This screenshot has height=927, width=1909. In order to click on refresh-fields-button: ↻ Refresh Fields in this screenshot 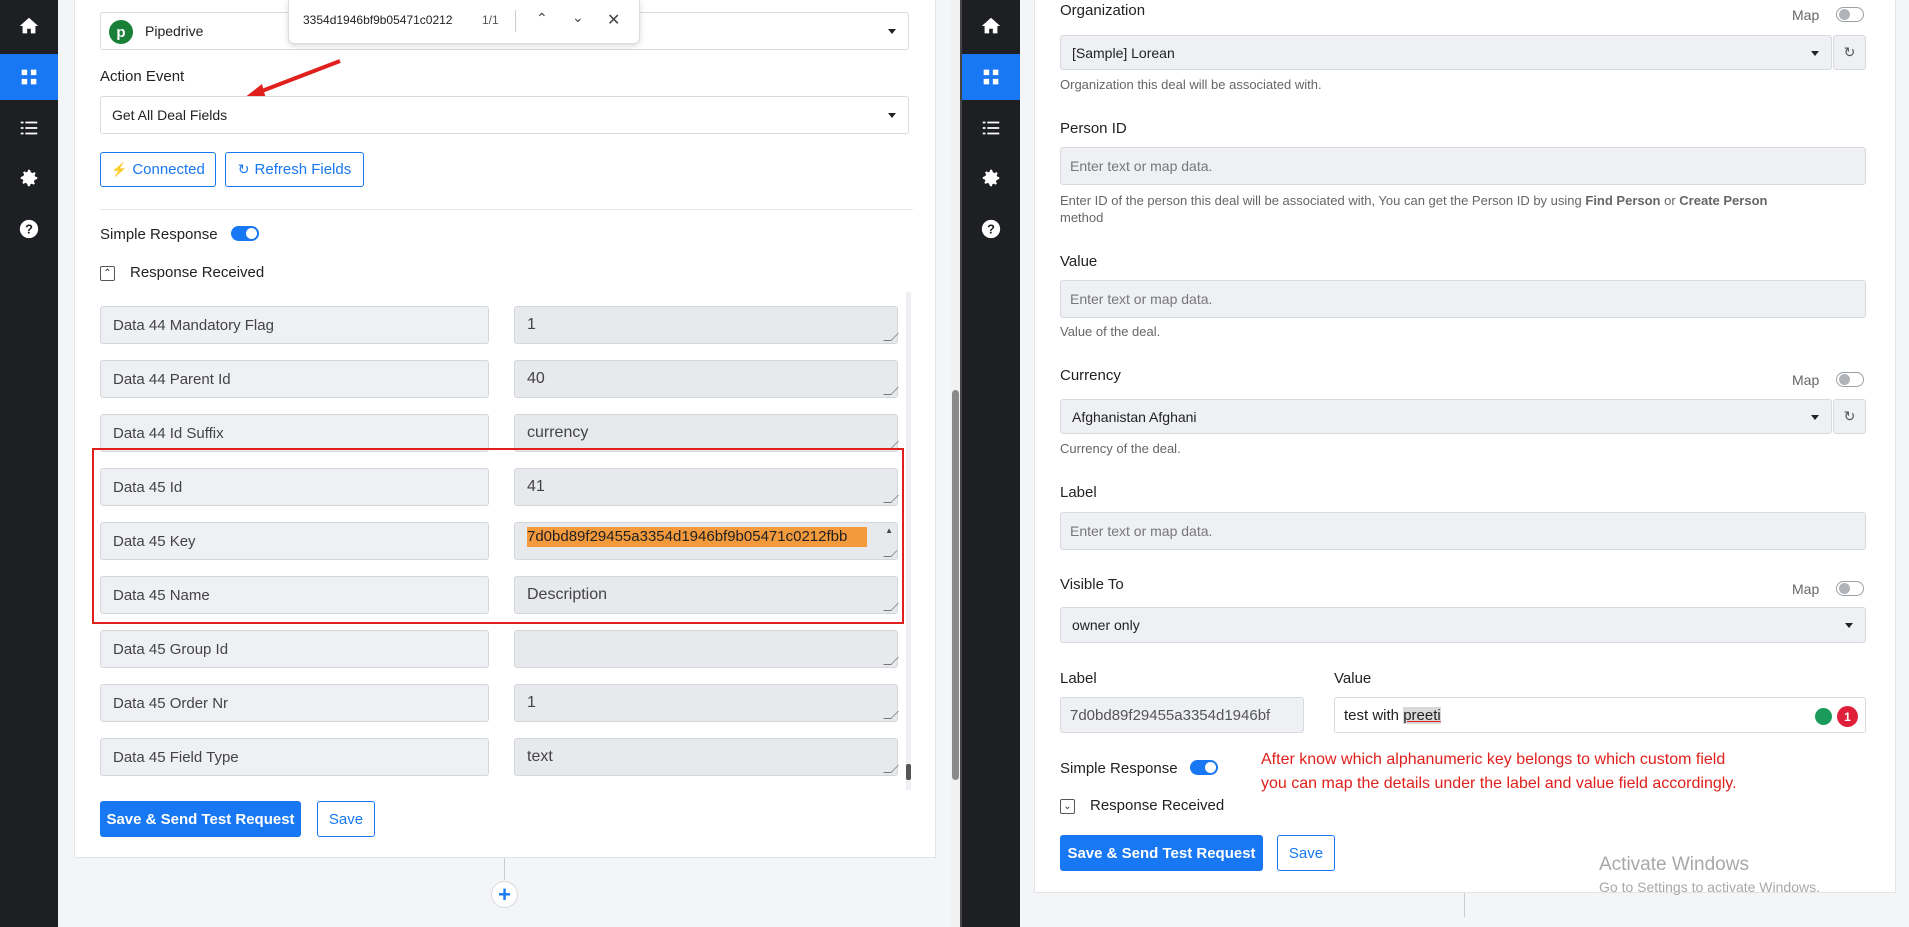, I will do `click(294, 169)`.